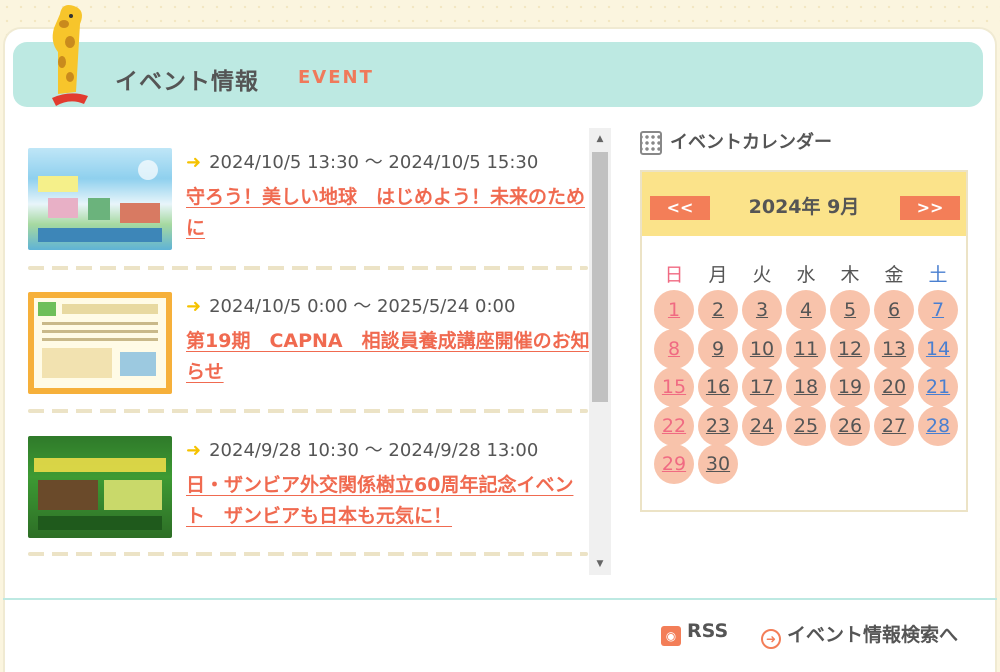  I want to click on event-date: ➜ 2024/10/5 0:00 ～ 2025/5/24 0:00, so click(351, 306).